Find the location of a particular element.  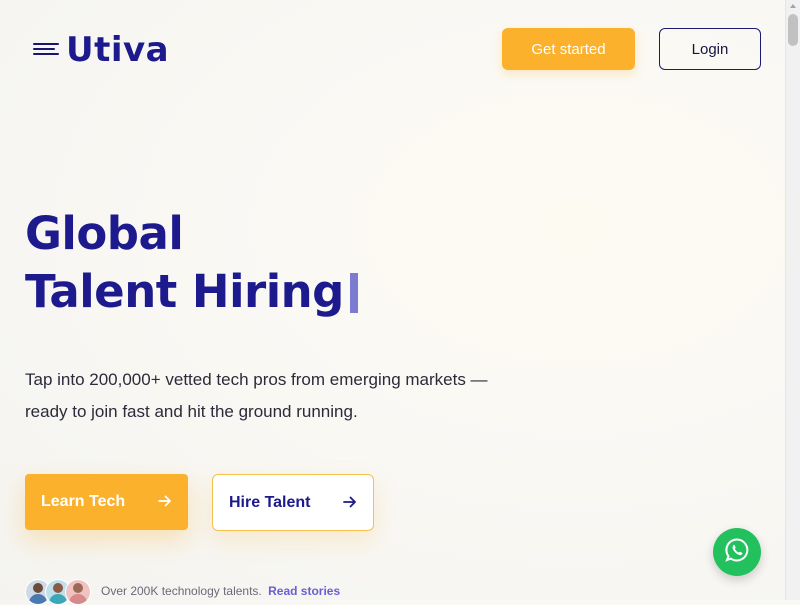

read-stories-link: Read stories is located at coordinates (304, 591).